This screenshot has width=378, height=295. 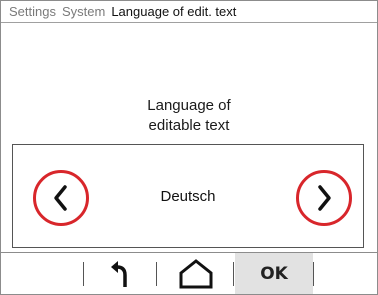 I want to click on chevron-right-icon, so click(x=324, y=198).